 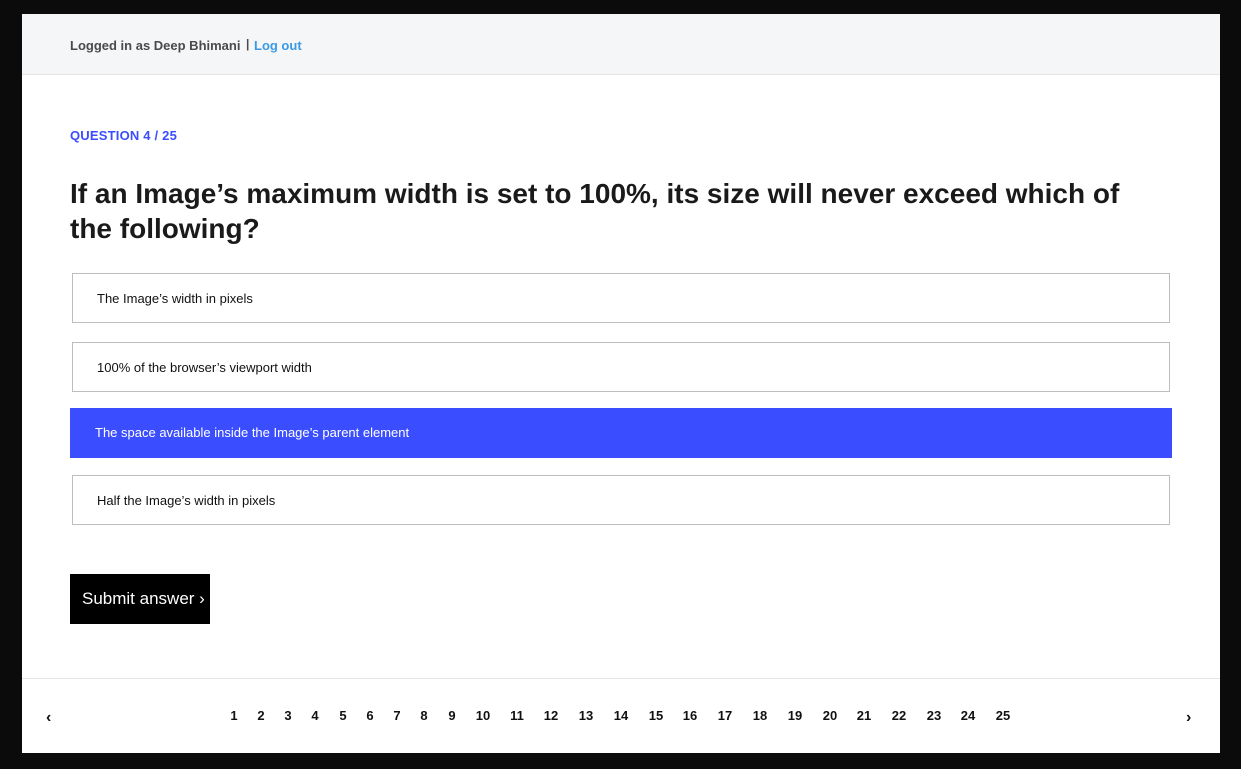 I want to click on answer-option-1: The Image’s width in pixels, so click(x=621, y=298).